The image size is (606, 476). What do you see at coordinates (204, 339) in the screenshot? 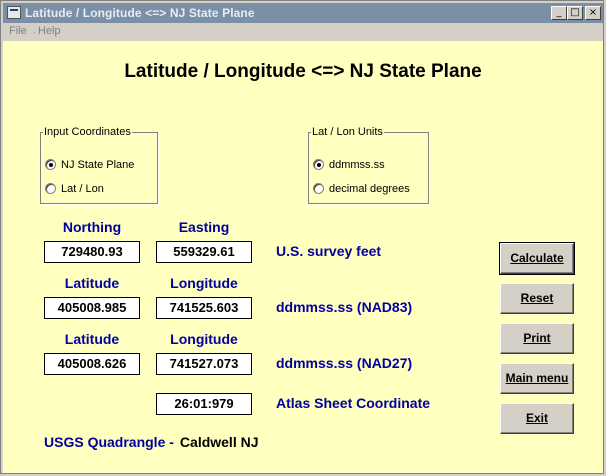
I see `longitude-nad27-header: Longitude` at bounding box center [204, 339].